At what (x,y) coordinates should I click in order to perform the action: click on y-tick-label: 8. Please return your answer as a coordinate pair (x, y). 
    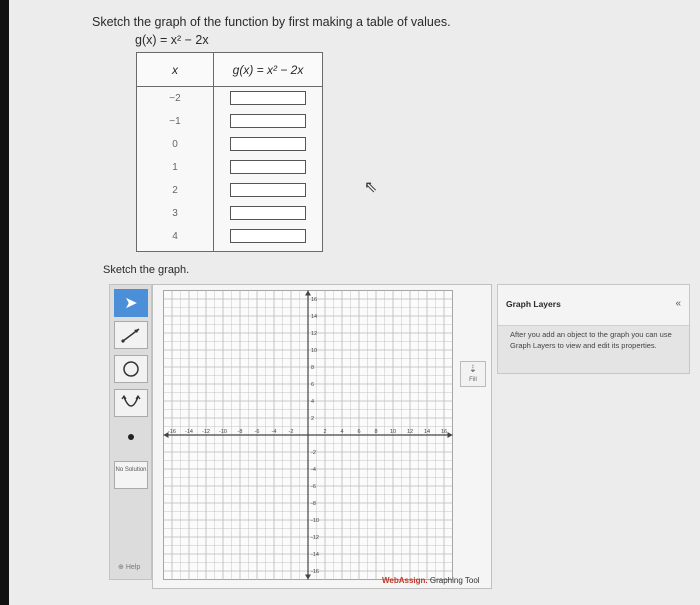
    Looking at the image, I should click on (312, 368).